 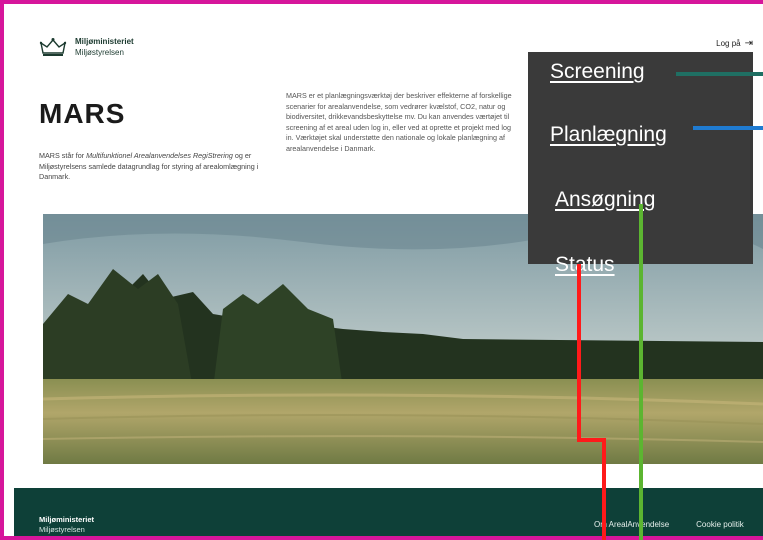 What do you see at coordinates (579, 352) in the screenshot?
I see `red-connector-line-top` at bounding box center [579, 352].